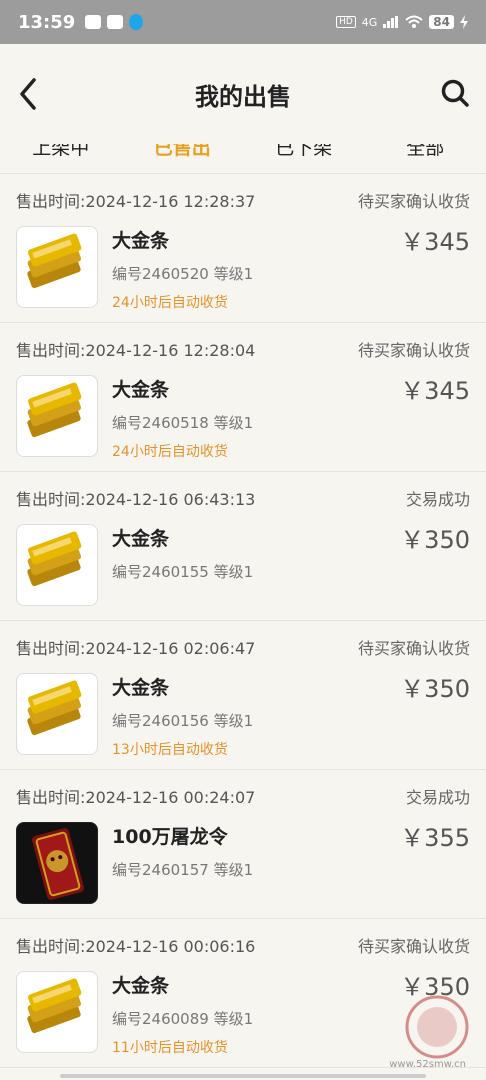 The width and height of the screenshot is (486, 1080). Describe the element at coordinates (183, 870) in the screenshot. I see `item-meta: 编号2460157 等级1` at that location.